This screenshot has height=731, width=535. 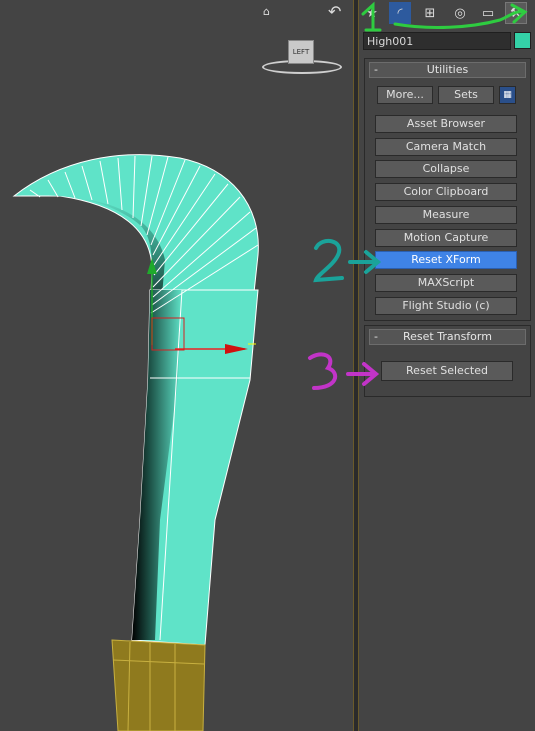 I want to click on measure-button: Measure, so click(x=446, y=215).